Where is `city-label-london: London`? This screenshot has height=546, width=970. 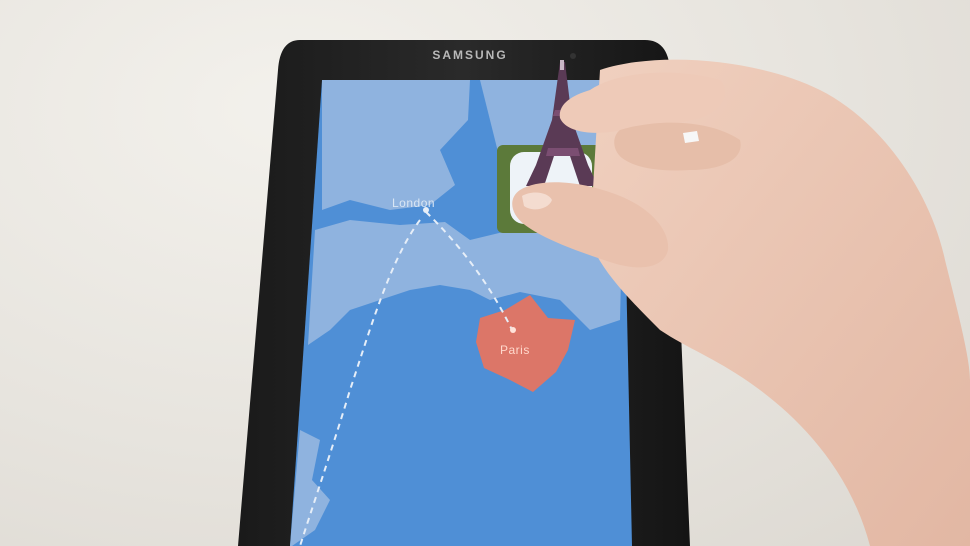
city-label-london: London is located at coordinates (414, 203).